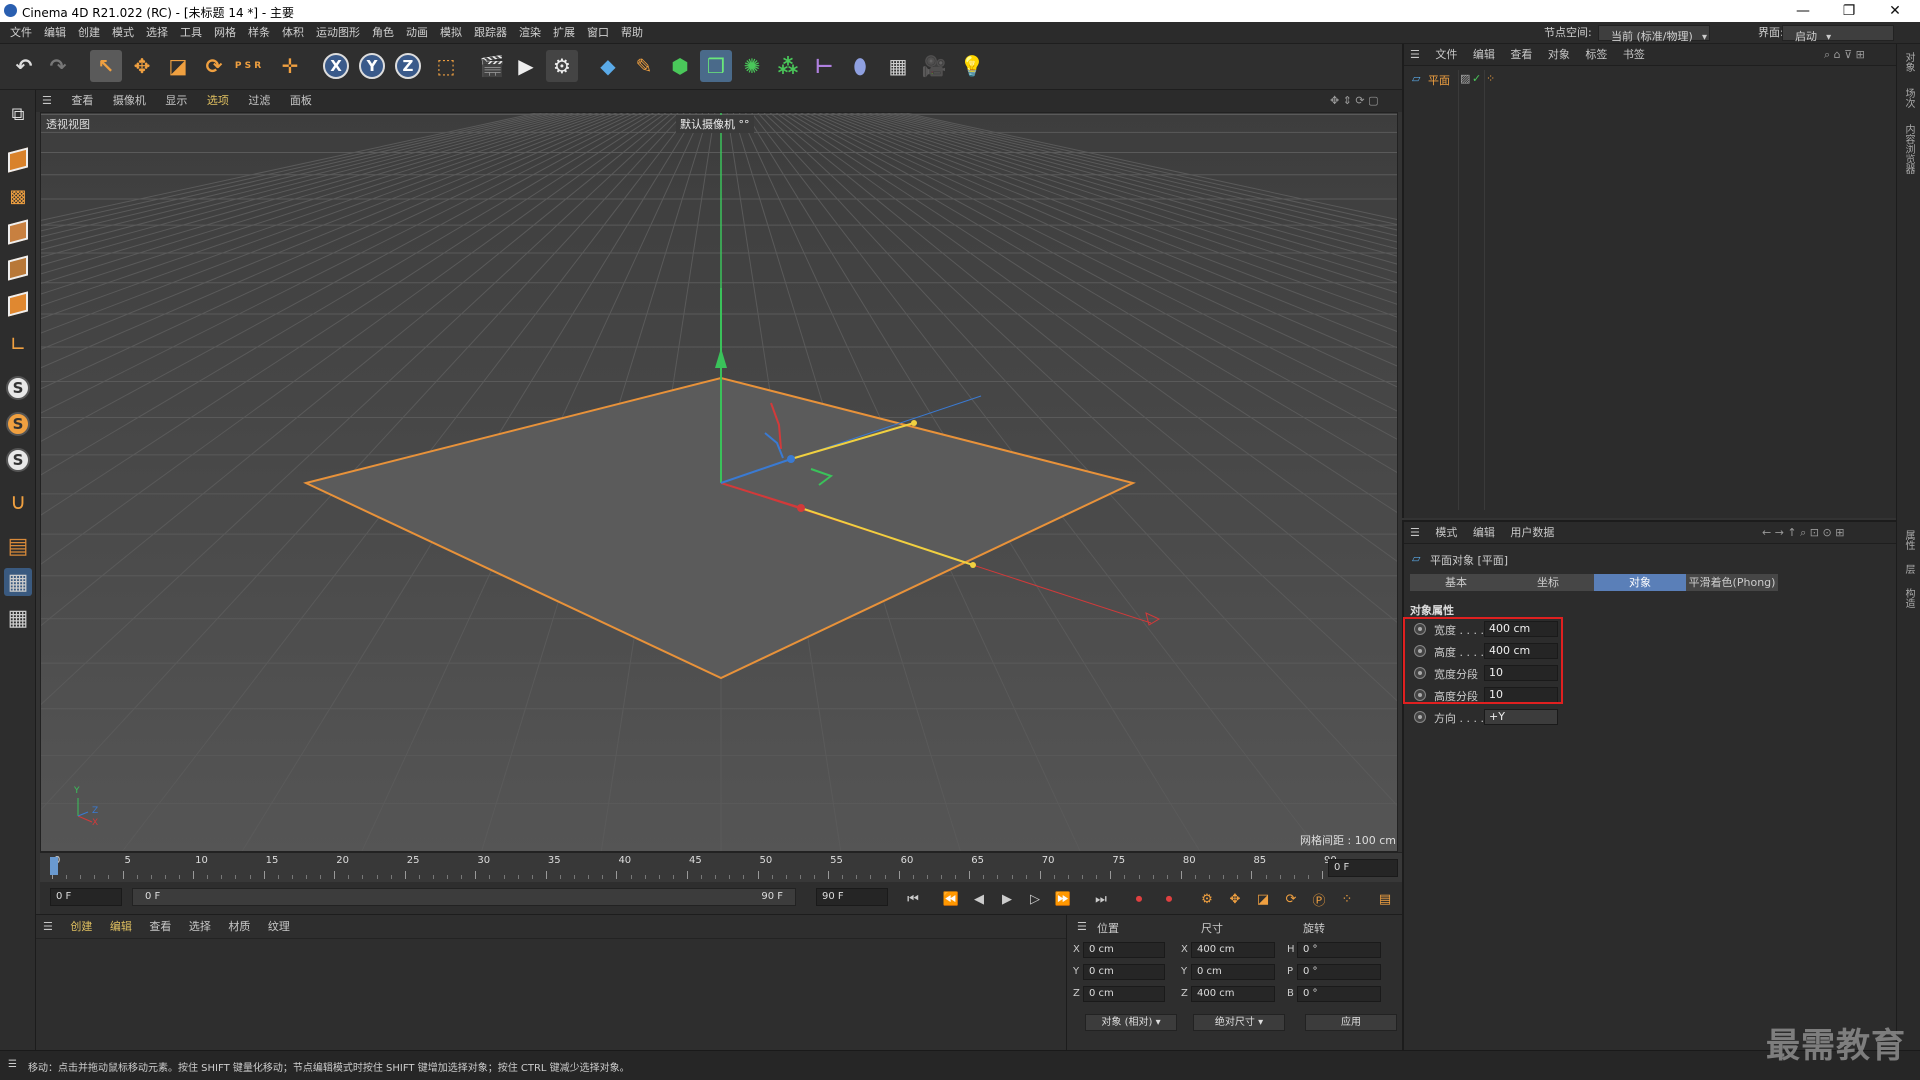  I want to click on tab-object: 对象, so click(1640, 582).